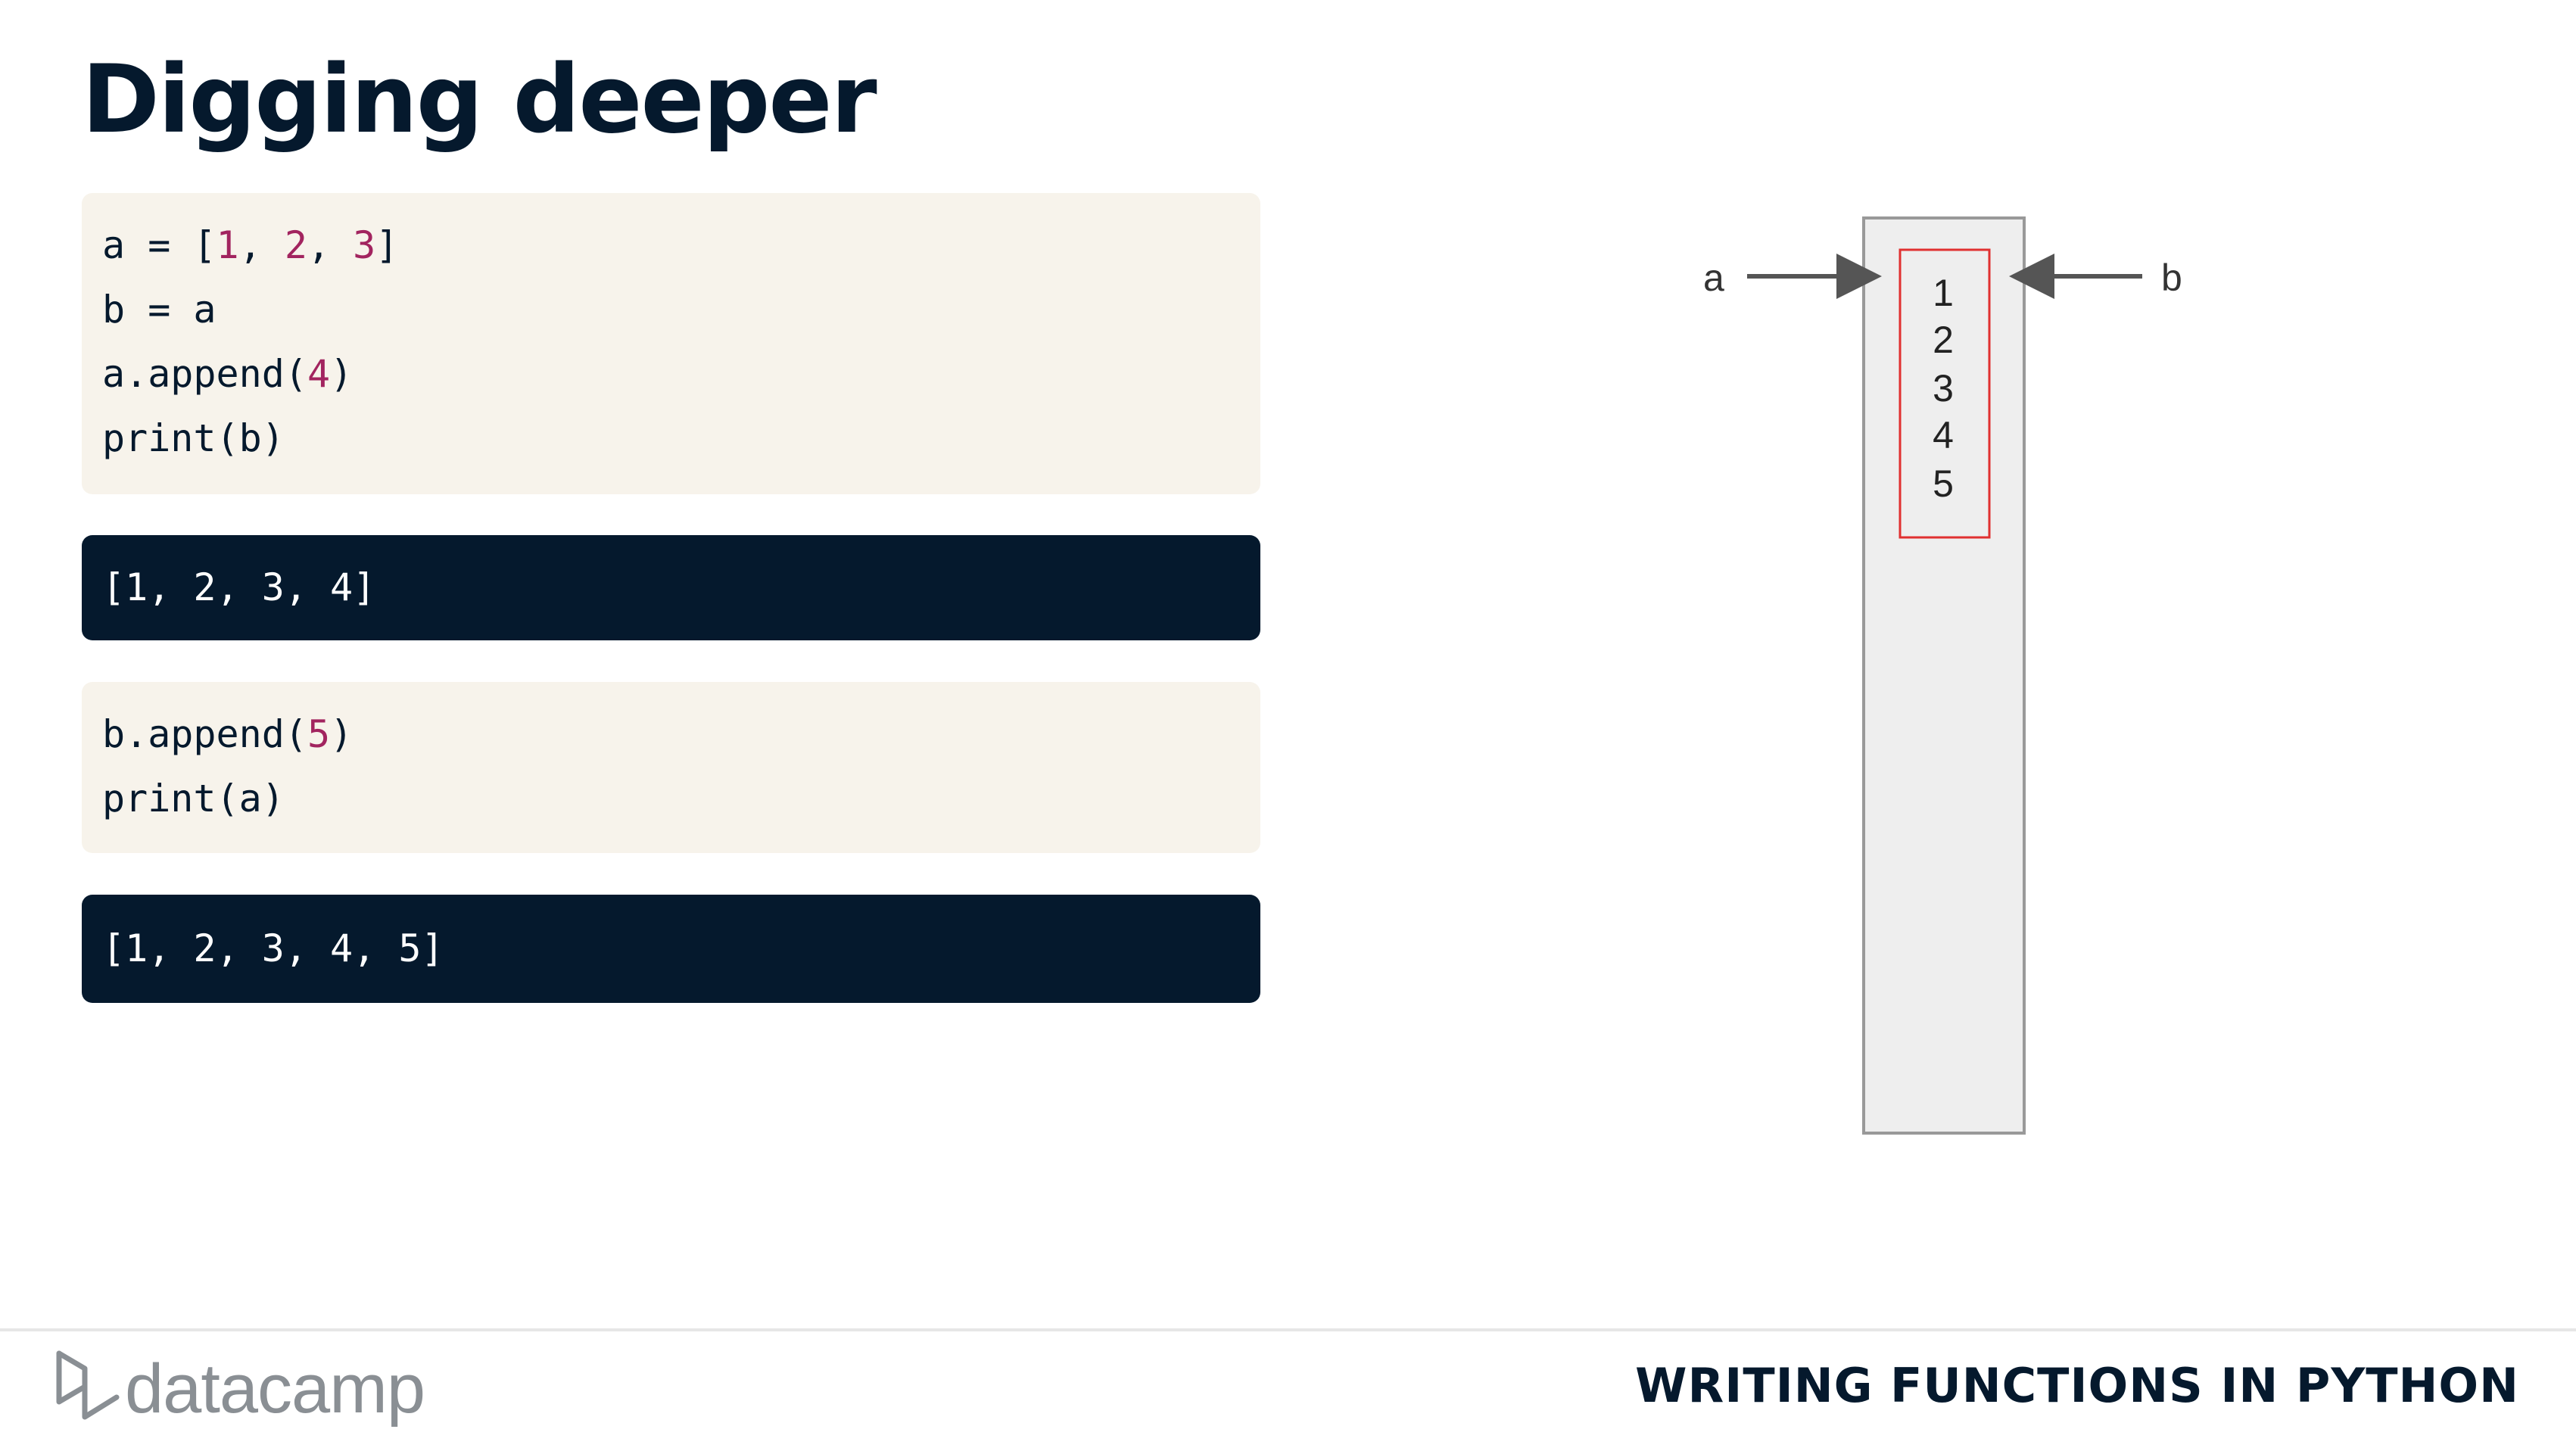  I want to click on list-value: 1, so click(1944, 293).